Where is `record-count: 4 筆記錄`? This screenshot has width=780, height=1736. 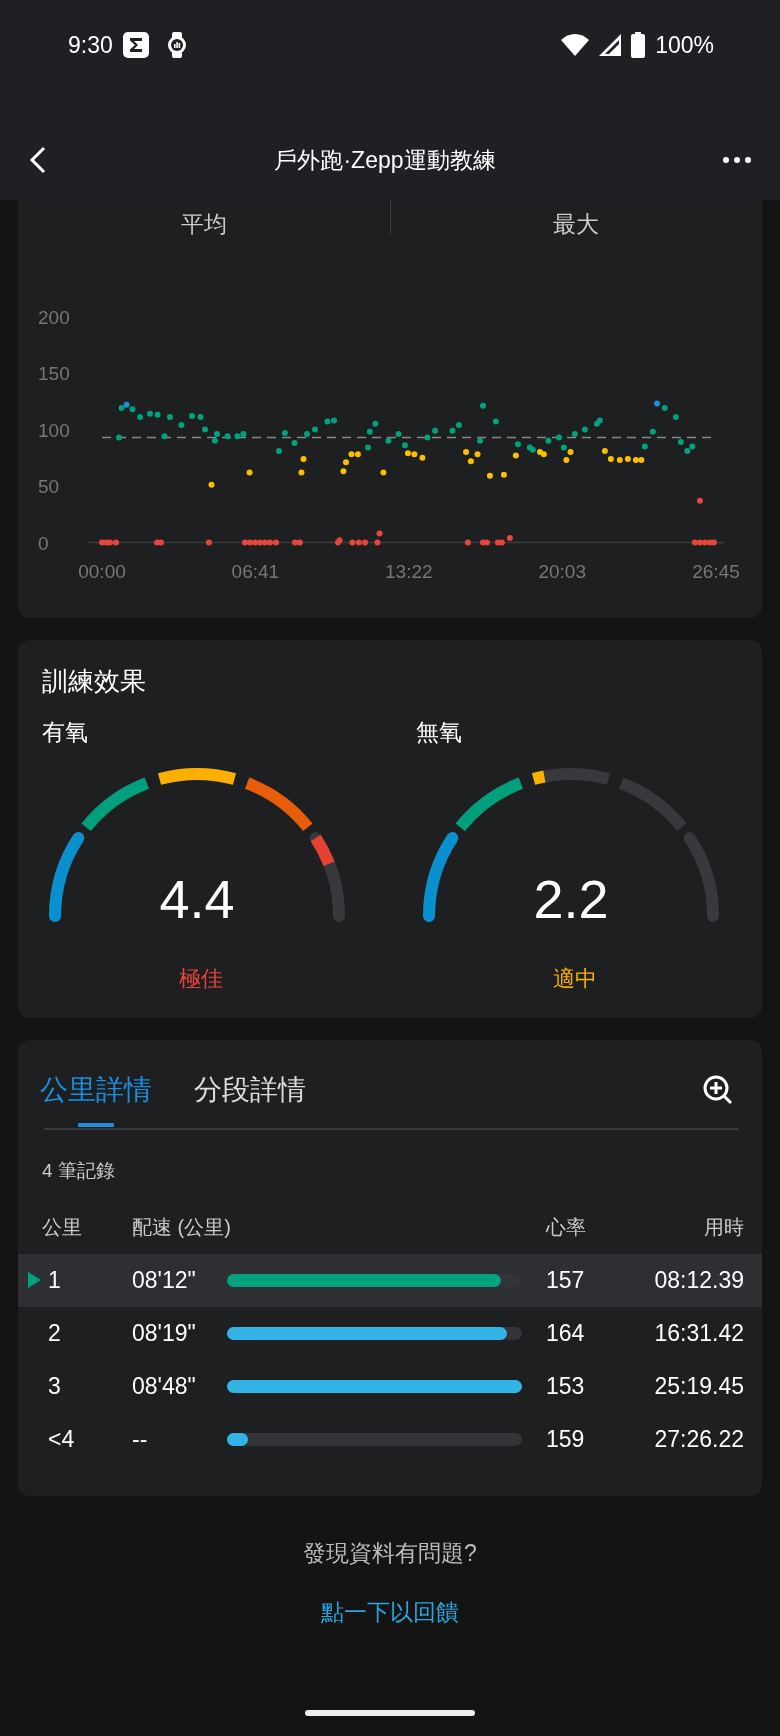
record-count: 4 筆記錄 is located at coordinates (79, 1171).